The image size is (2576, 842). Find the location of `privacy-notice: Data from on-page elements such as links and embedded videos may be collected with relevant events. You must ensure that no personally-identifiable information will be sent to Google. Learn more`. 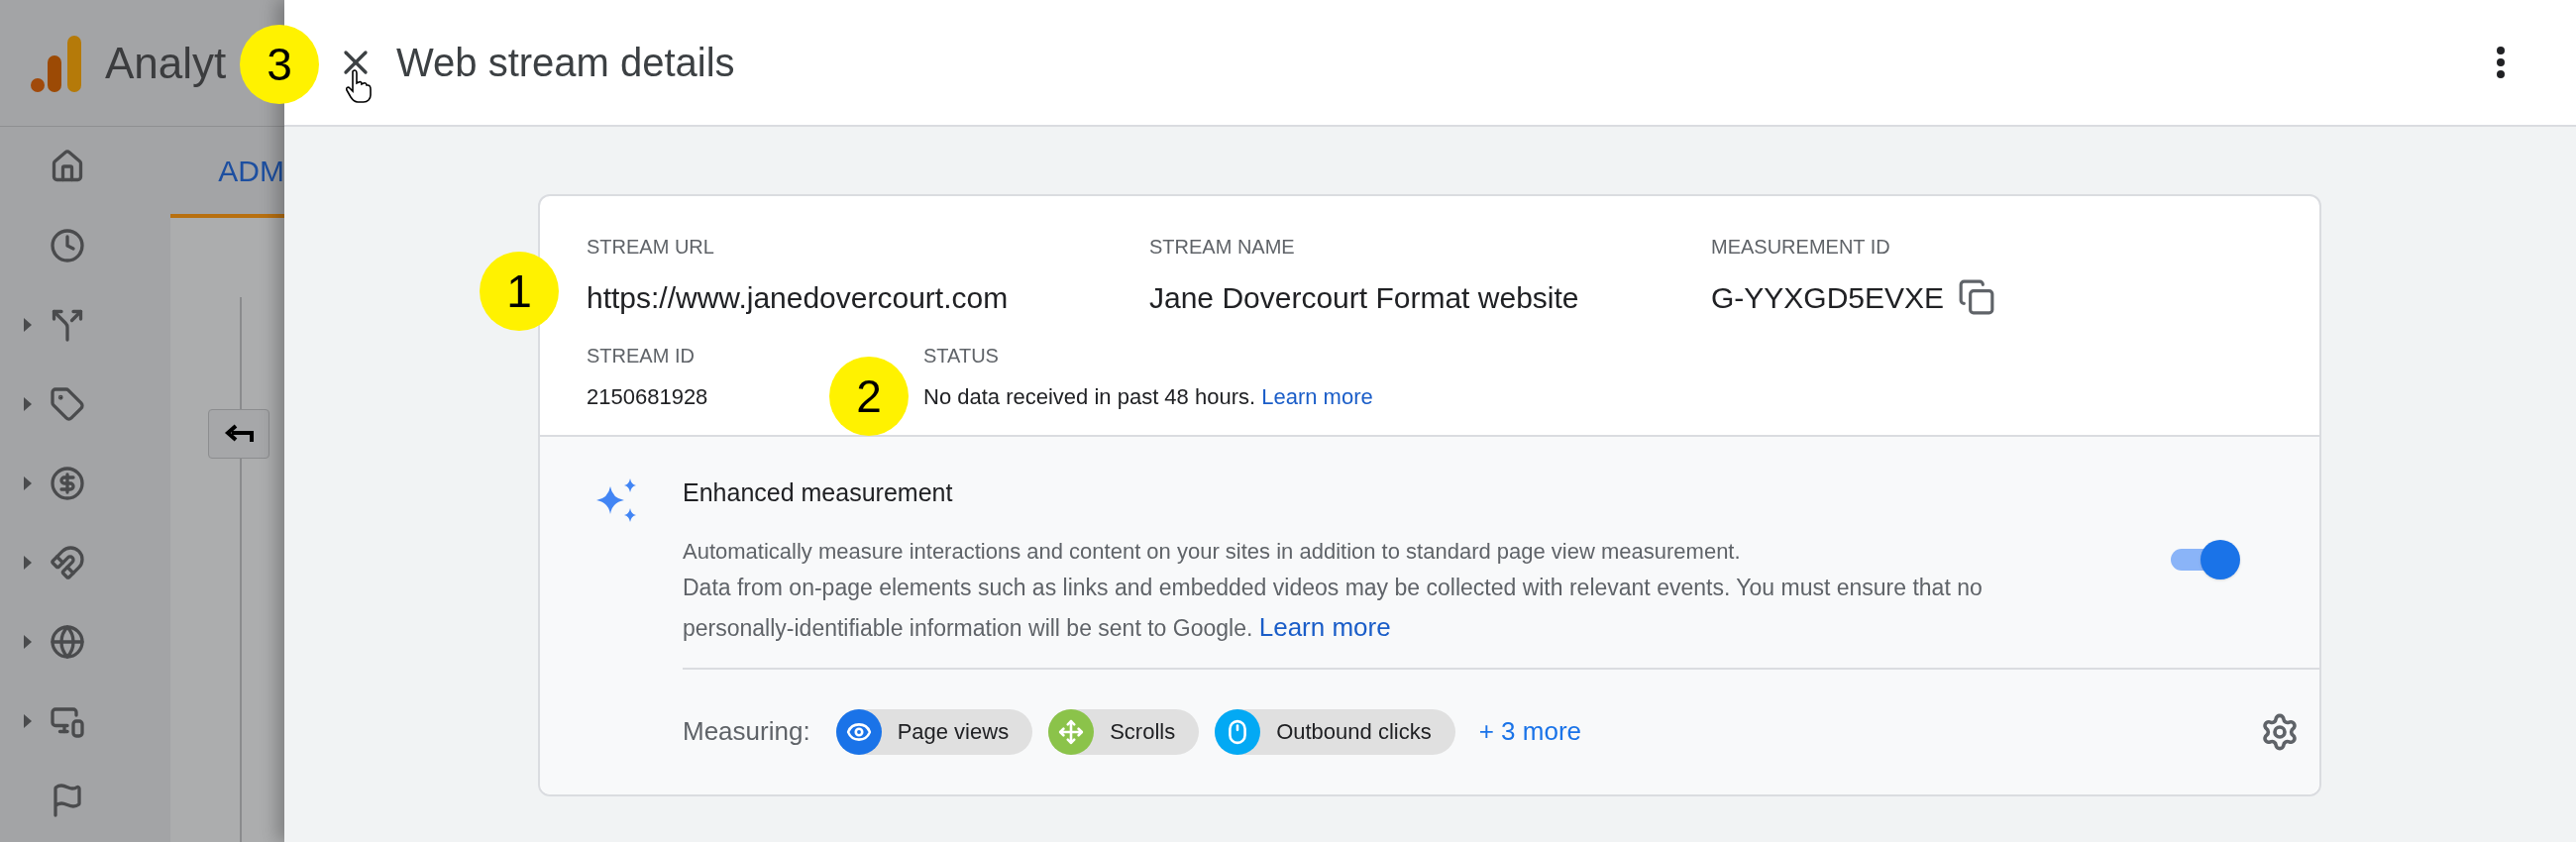

privacy-notice: Data from on-page elements such as links and embedded videos may be collected with relevant events. You must ensure that no personally-identifiable information will be sent to Google. Learn more is located at coordinates (1333, 608).